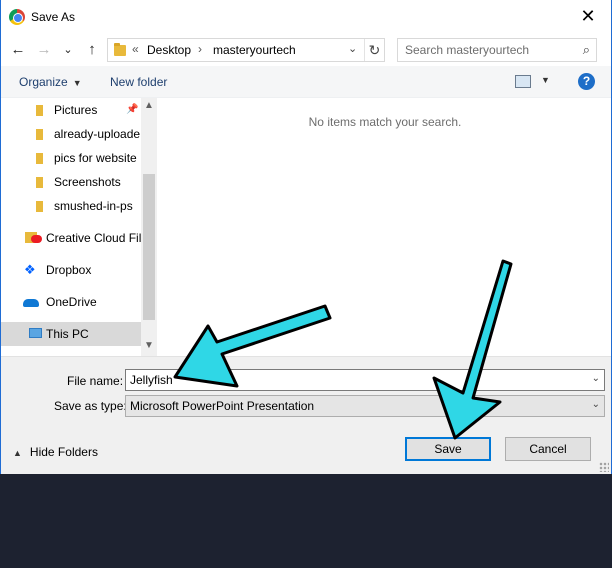 The image size is (612, 568). I want to click on view-options-caret-icon: ▼, so click(545, 80).